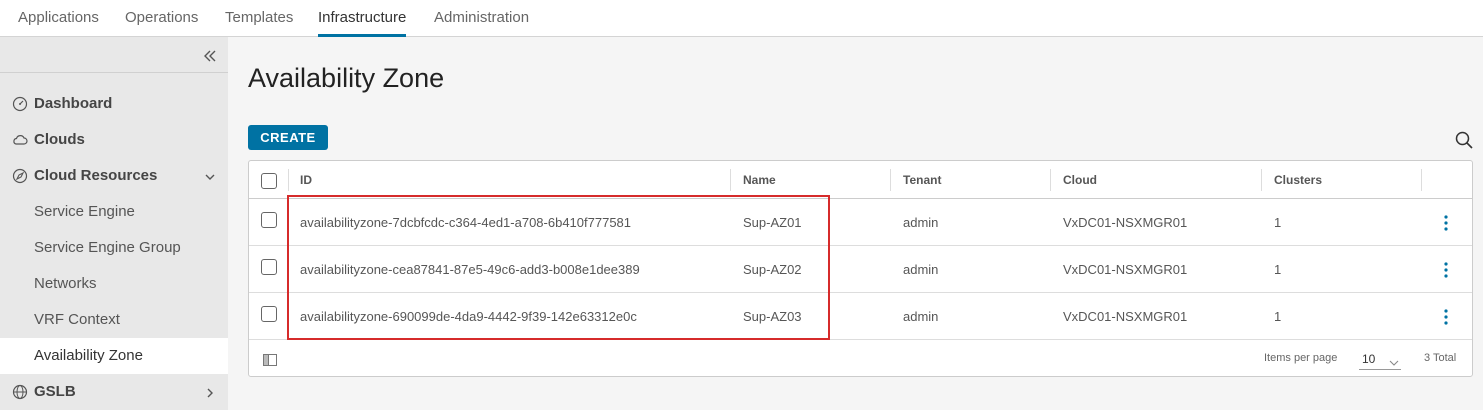 The image size is (1483, 410). I want to click on column-toggle-icon, so click(270, 359).